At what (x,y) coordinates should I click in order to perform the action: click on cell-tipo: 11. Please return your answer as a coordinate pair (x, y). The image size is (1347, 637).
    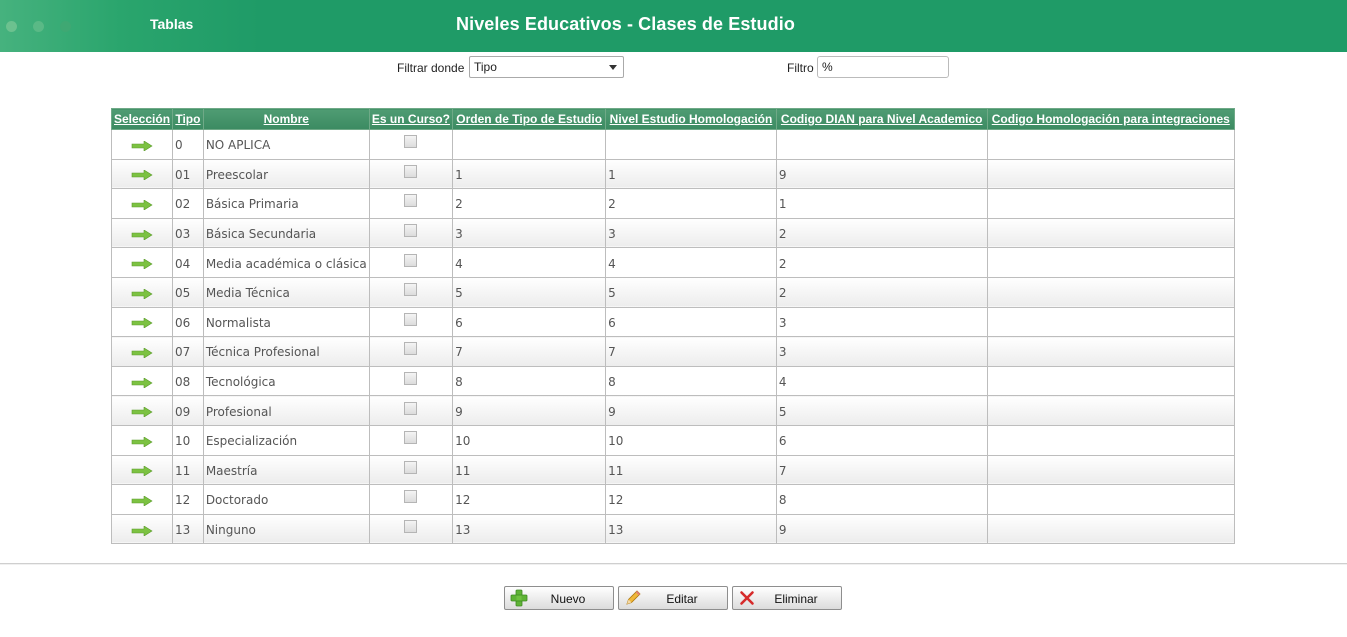
    Looking at the image, I should click on (188, 470).